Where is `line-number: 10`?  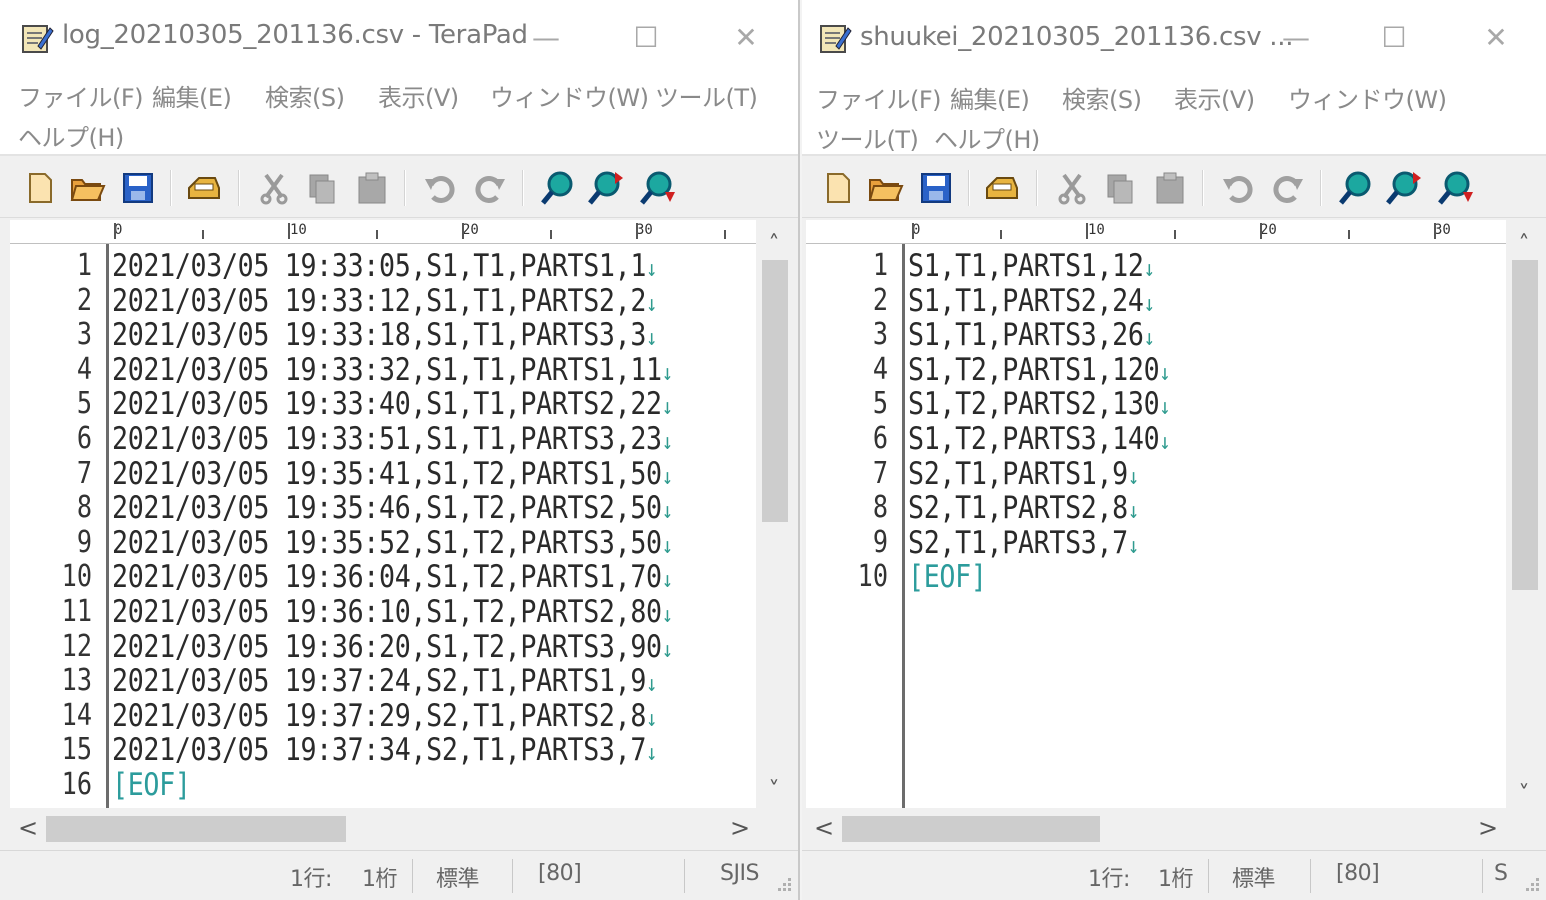 line-number: 10 is located at coordinates (76, 577).